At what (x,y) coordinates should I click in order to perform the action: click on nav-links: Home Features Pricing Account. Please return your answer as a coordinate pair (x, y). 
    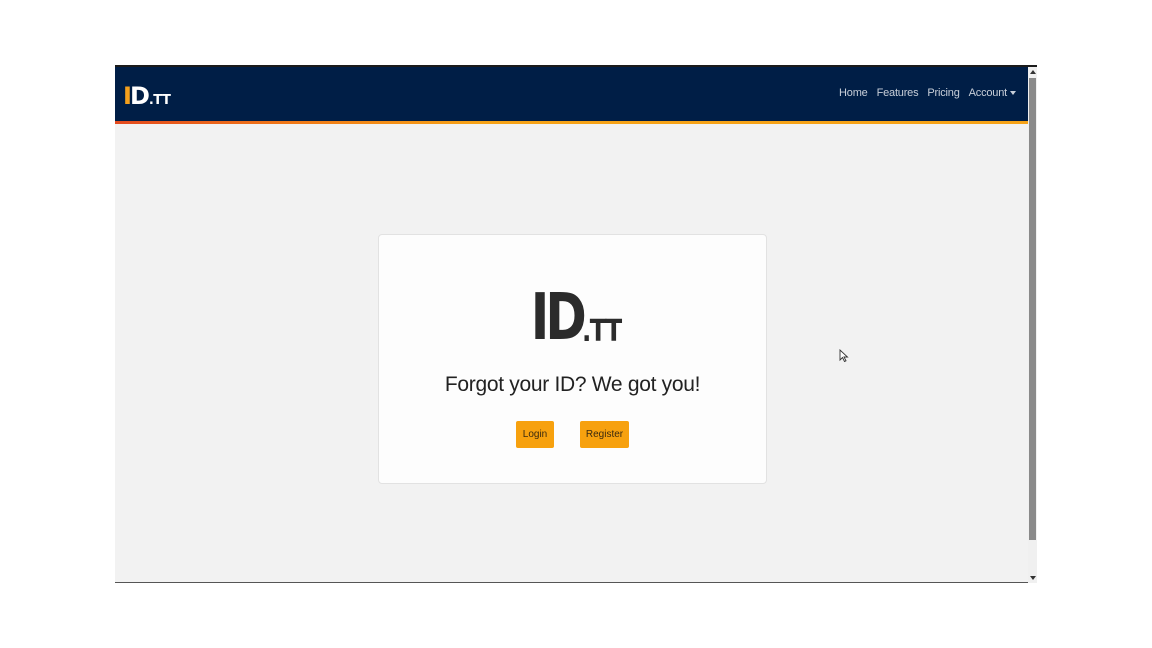
    Looking at the image, I should click on (927, 93).